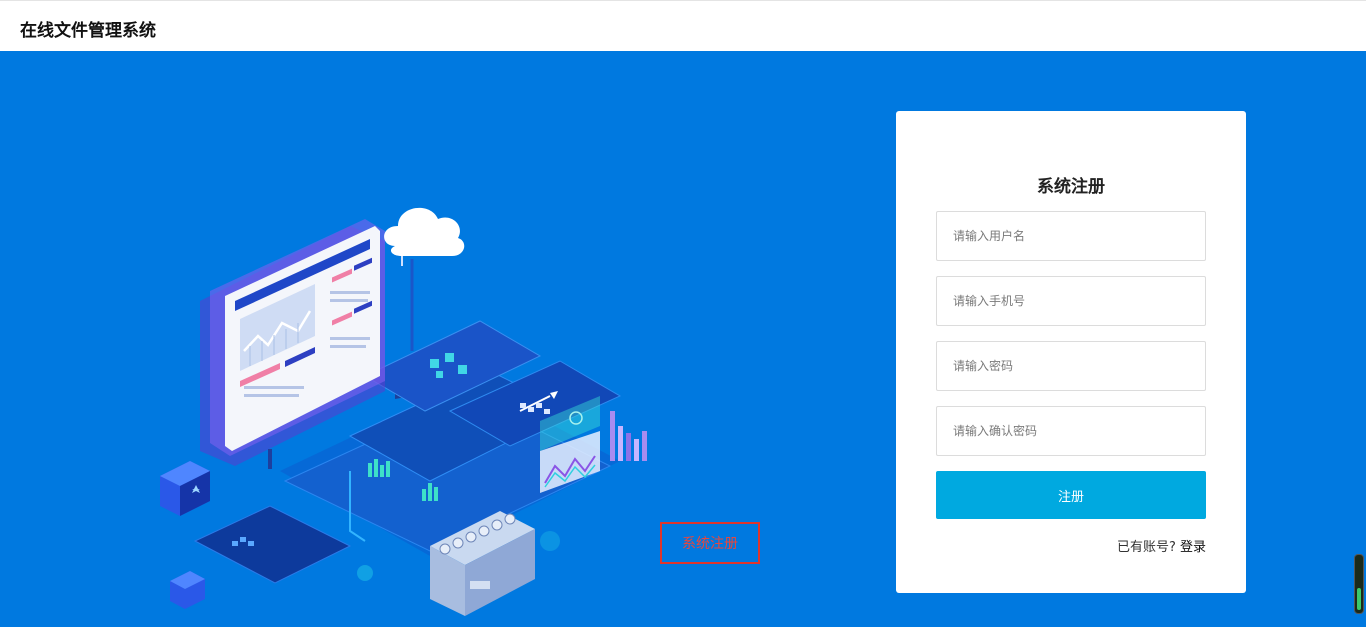  Describe the element at coordinates (1146, 547) in the screenshot. I see `have-account-text: 已有账号?` at that location.